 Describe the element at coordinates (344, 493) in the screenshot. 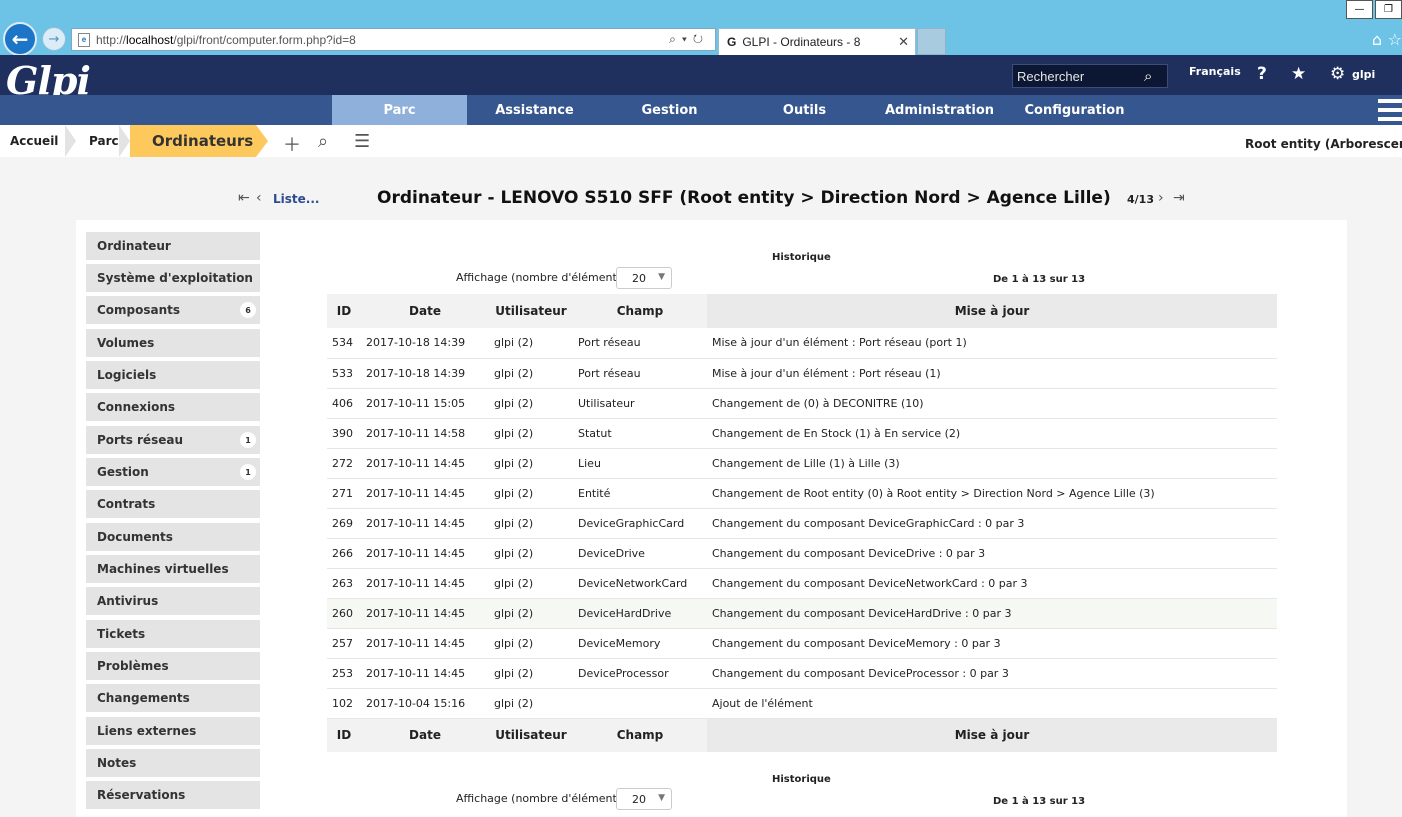

I see `cell-id: 271` at that location.